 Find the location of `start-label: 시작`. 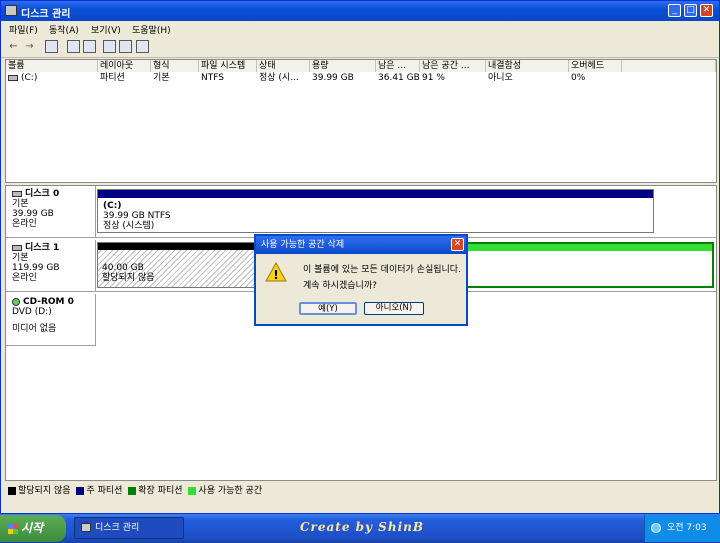

start-label: 시작 is located at coordinates (32, 528).